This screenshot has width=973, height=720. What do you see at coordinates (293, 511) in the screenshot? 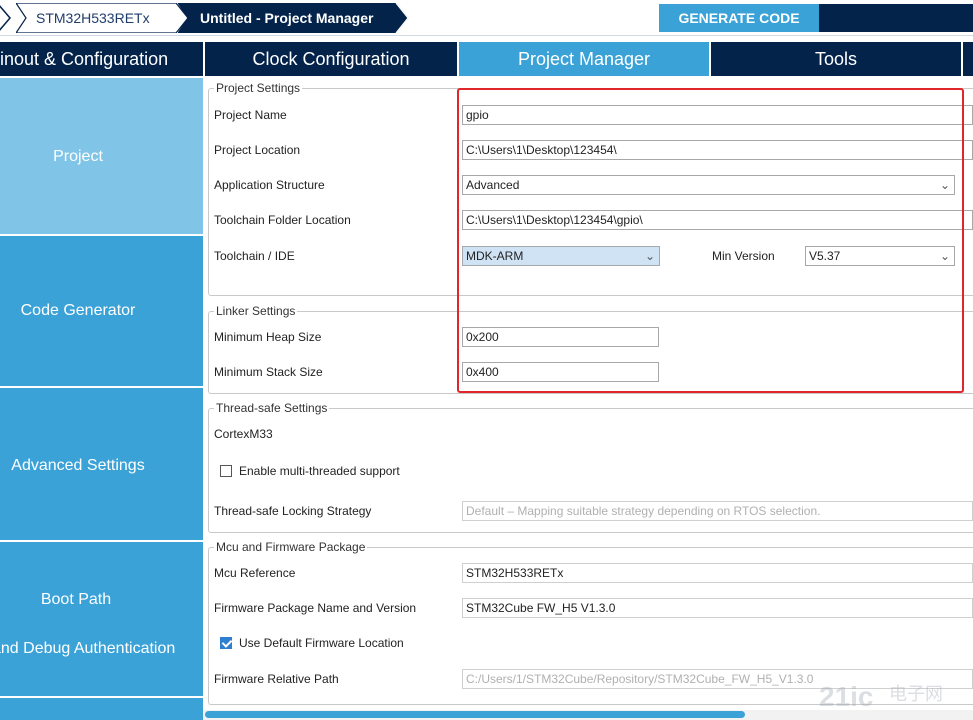
I see `locking-strategy-label: Thread-safe Locking Strategy` at bounding box center [293, 511].